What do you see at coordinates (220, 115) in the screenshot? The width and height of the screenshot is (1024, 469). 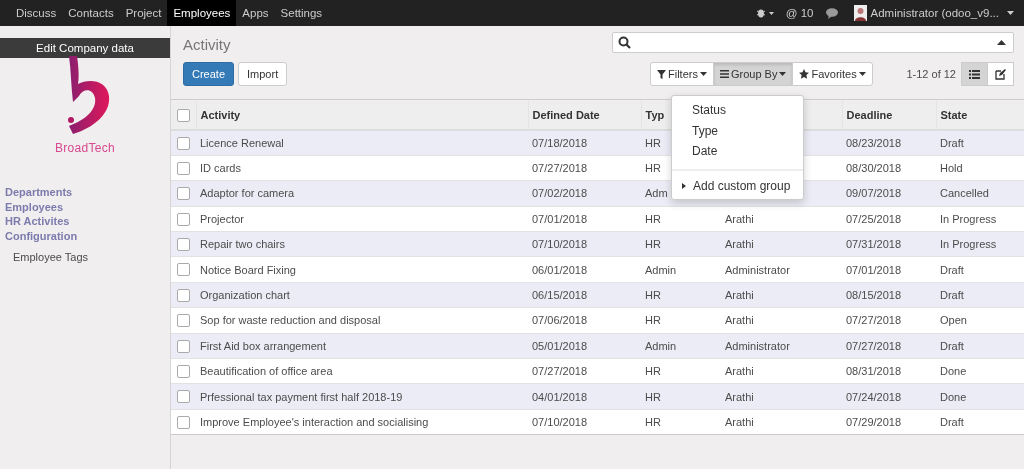 I see `column-header: Activity` at bounding box center [220, 115].